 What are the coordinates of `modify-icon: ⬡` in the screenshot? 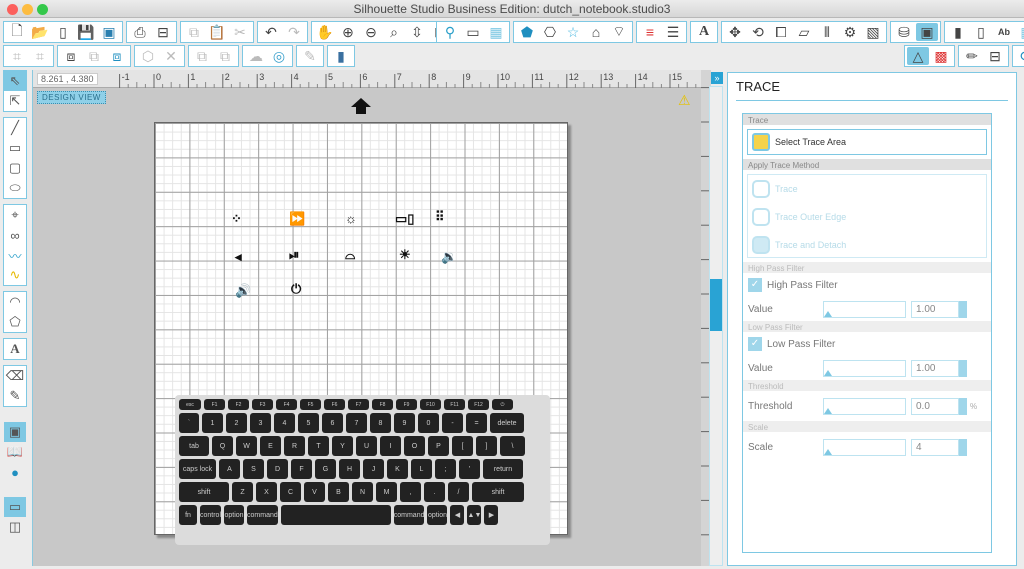 It's located at (148, 56).